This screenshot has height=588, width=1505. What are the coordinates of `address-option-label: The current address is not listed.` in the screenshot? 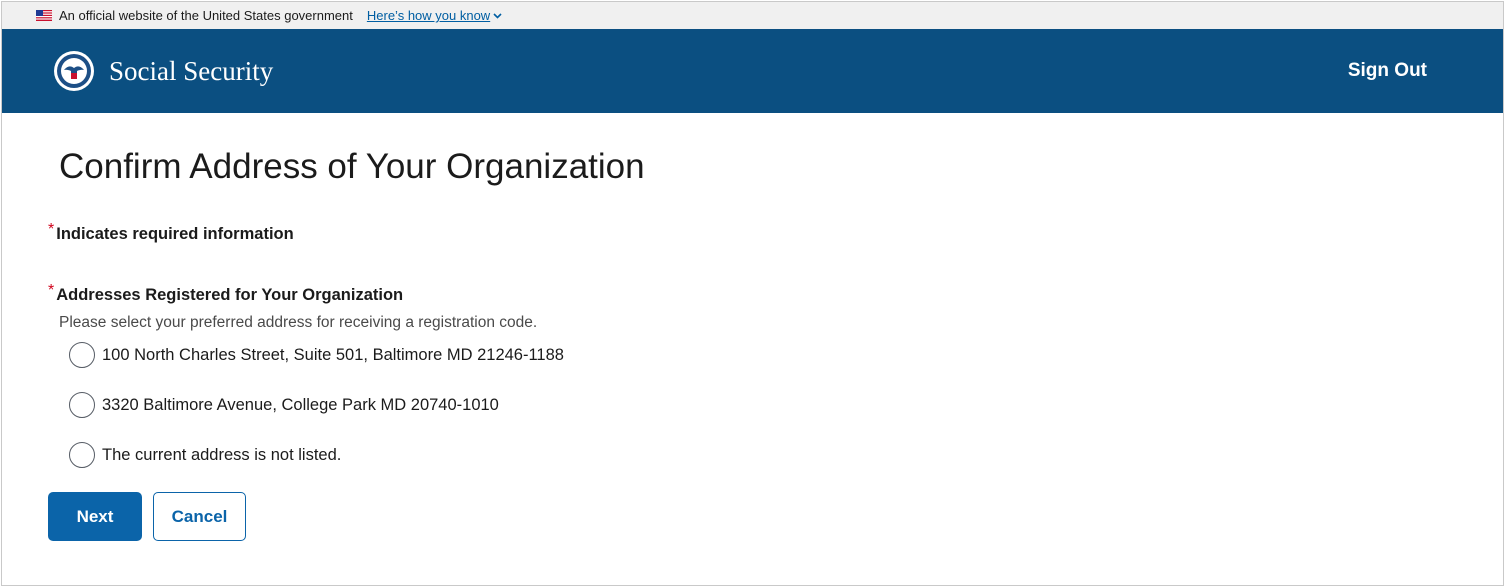 It's located at (222, 454).